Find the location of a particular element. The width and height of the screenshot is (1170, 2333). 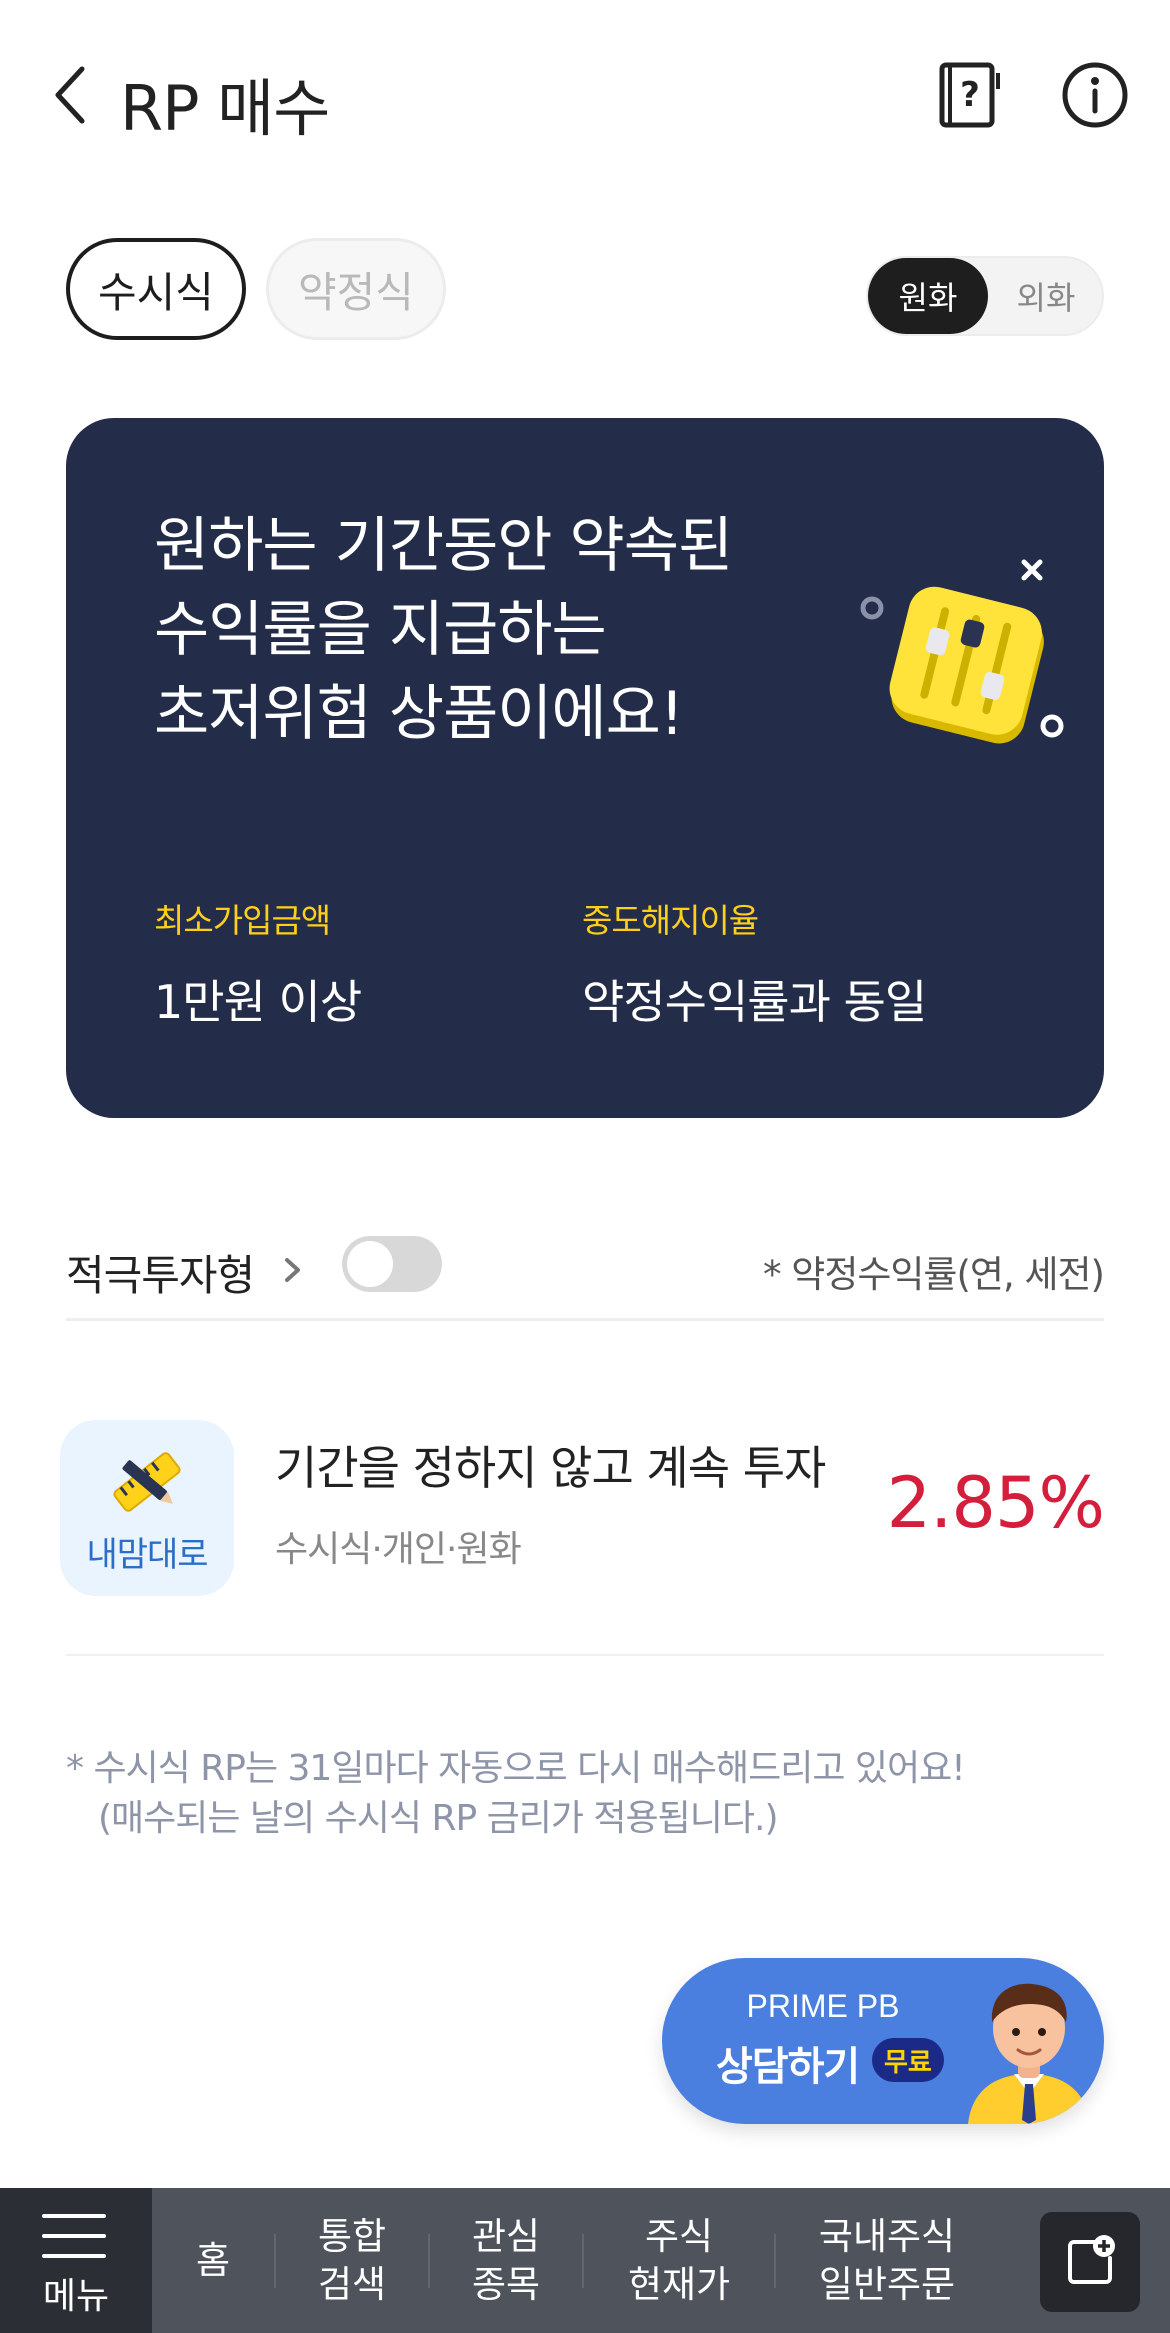

product-icon-label: 내맘대로 is located at coordinates (147, 1555).